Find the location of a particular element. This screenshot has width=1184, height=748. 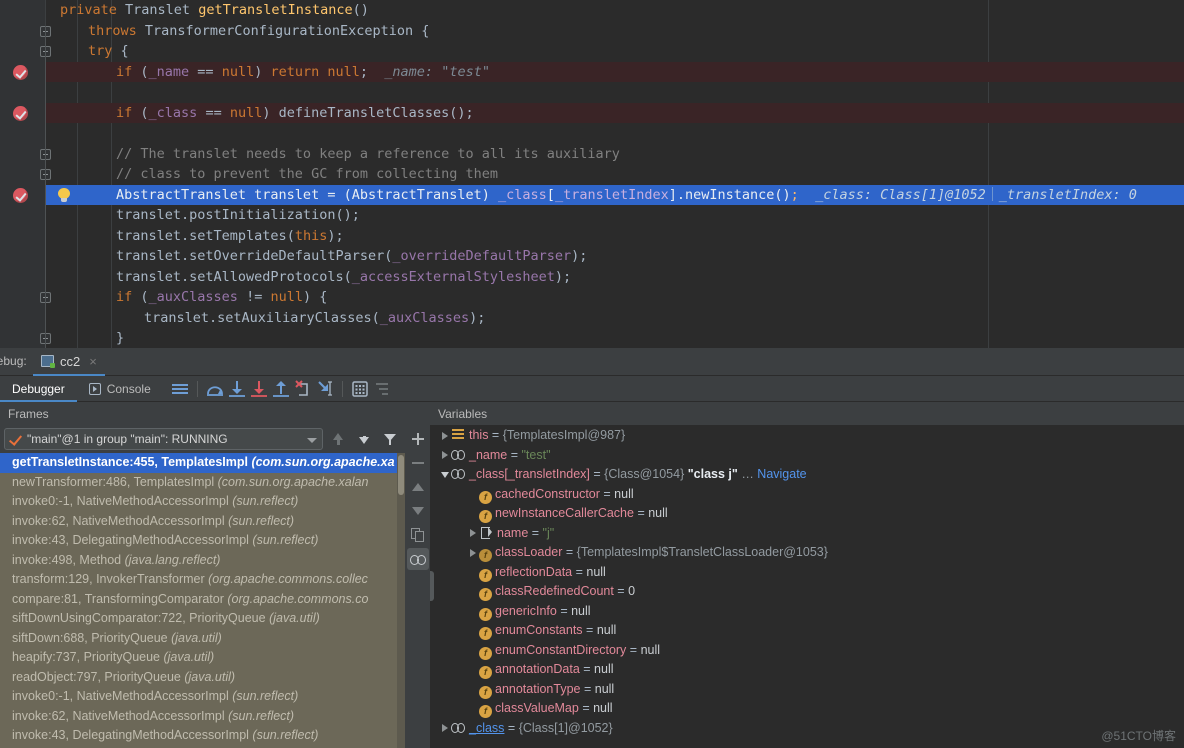

code-text: translet.setTemplates(this); is located at coordinates (230, 235).